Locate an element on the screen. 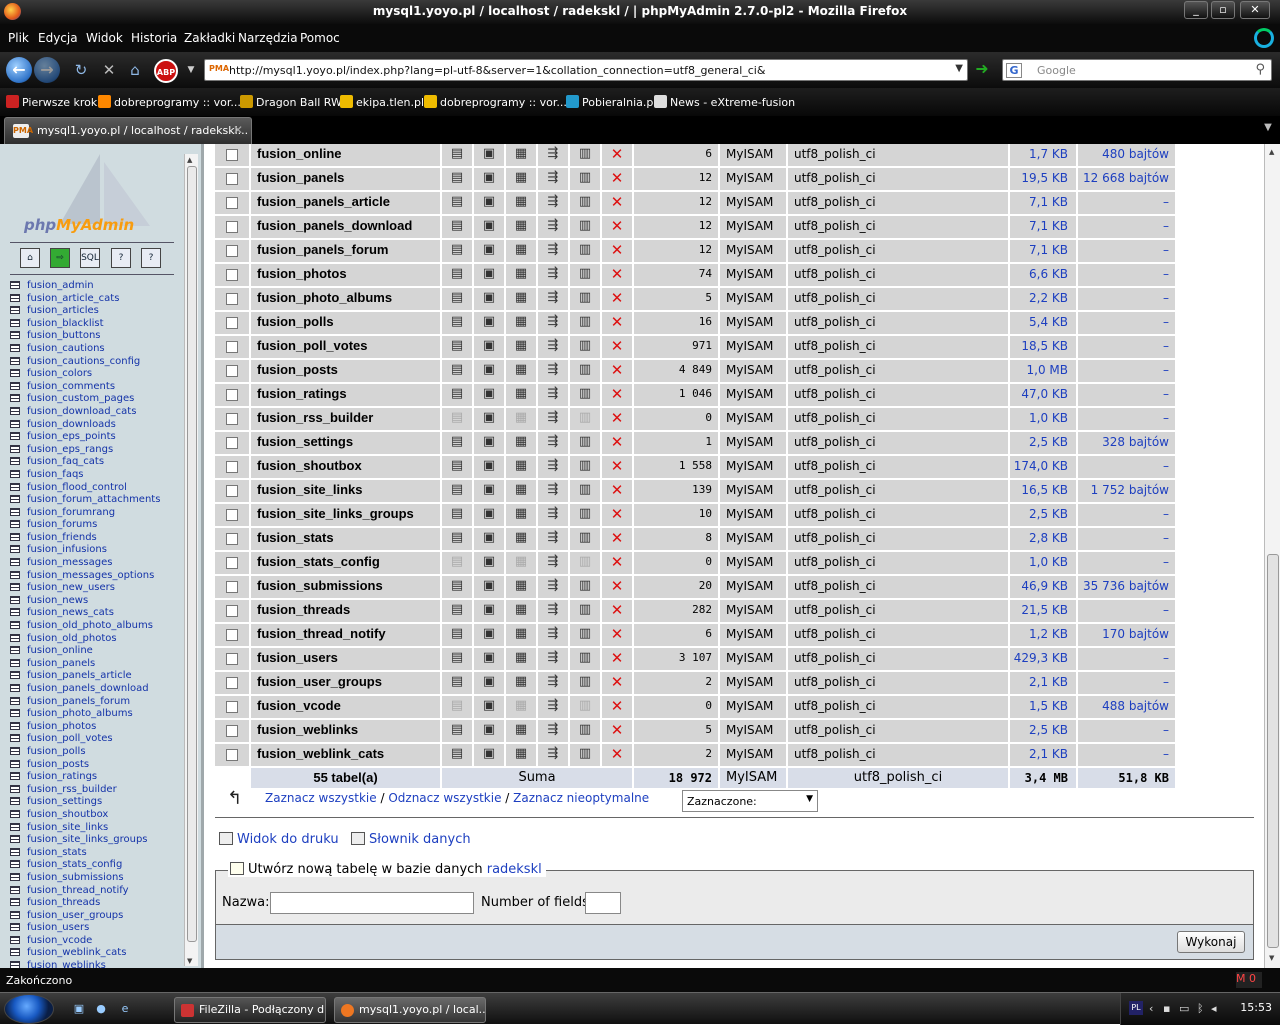  search-placeholder: Google is located at coordinates (1056, 70).